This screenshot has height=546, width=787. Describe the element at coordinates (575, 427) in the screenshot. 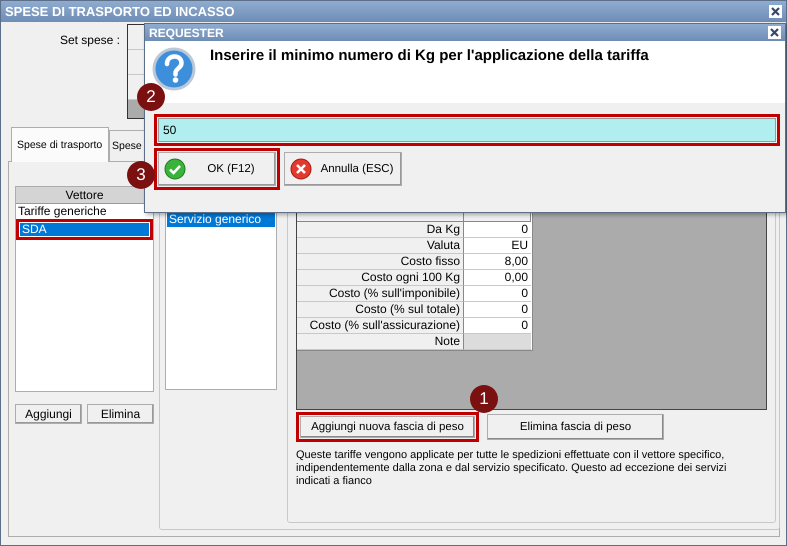

I see `fascia-button: Elimina fascia di peso` at that location.